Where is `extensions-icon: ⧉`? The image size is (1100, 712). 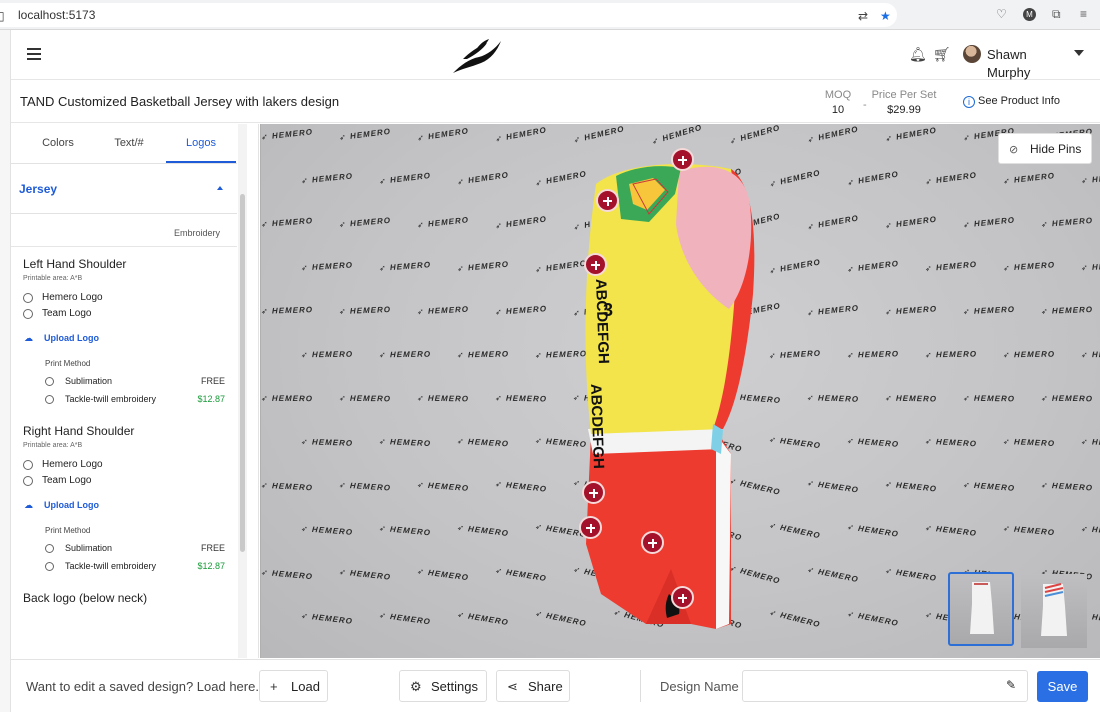
extensions-icon: ⧉ is located at coordinates (1056, 14).